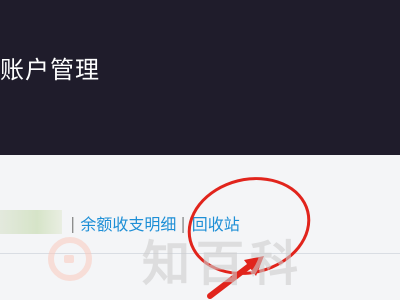  I want to click on watermark-logo-icon, so click(70, 259).